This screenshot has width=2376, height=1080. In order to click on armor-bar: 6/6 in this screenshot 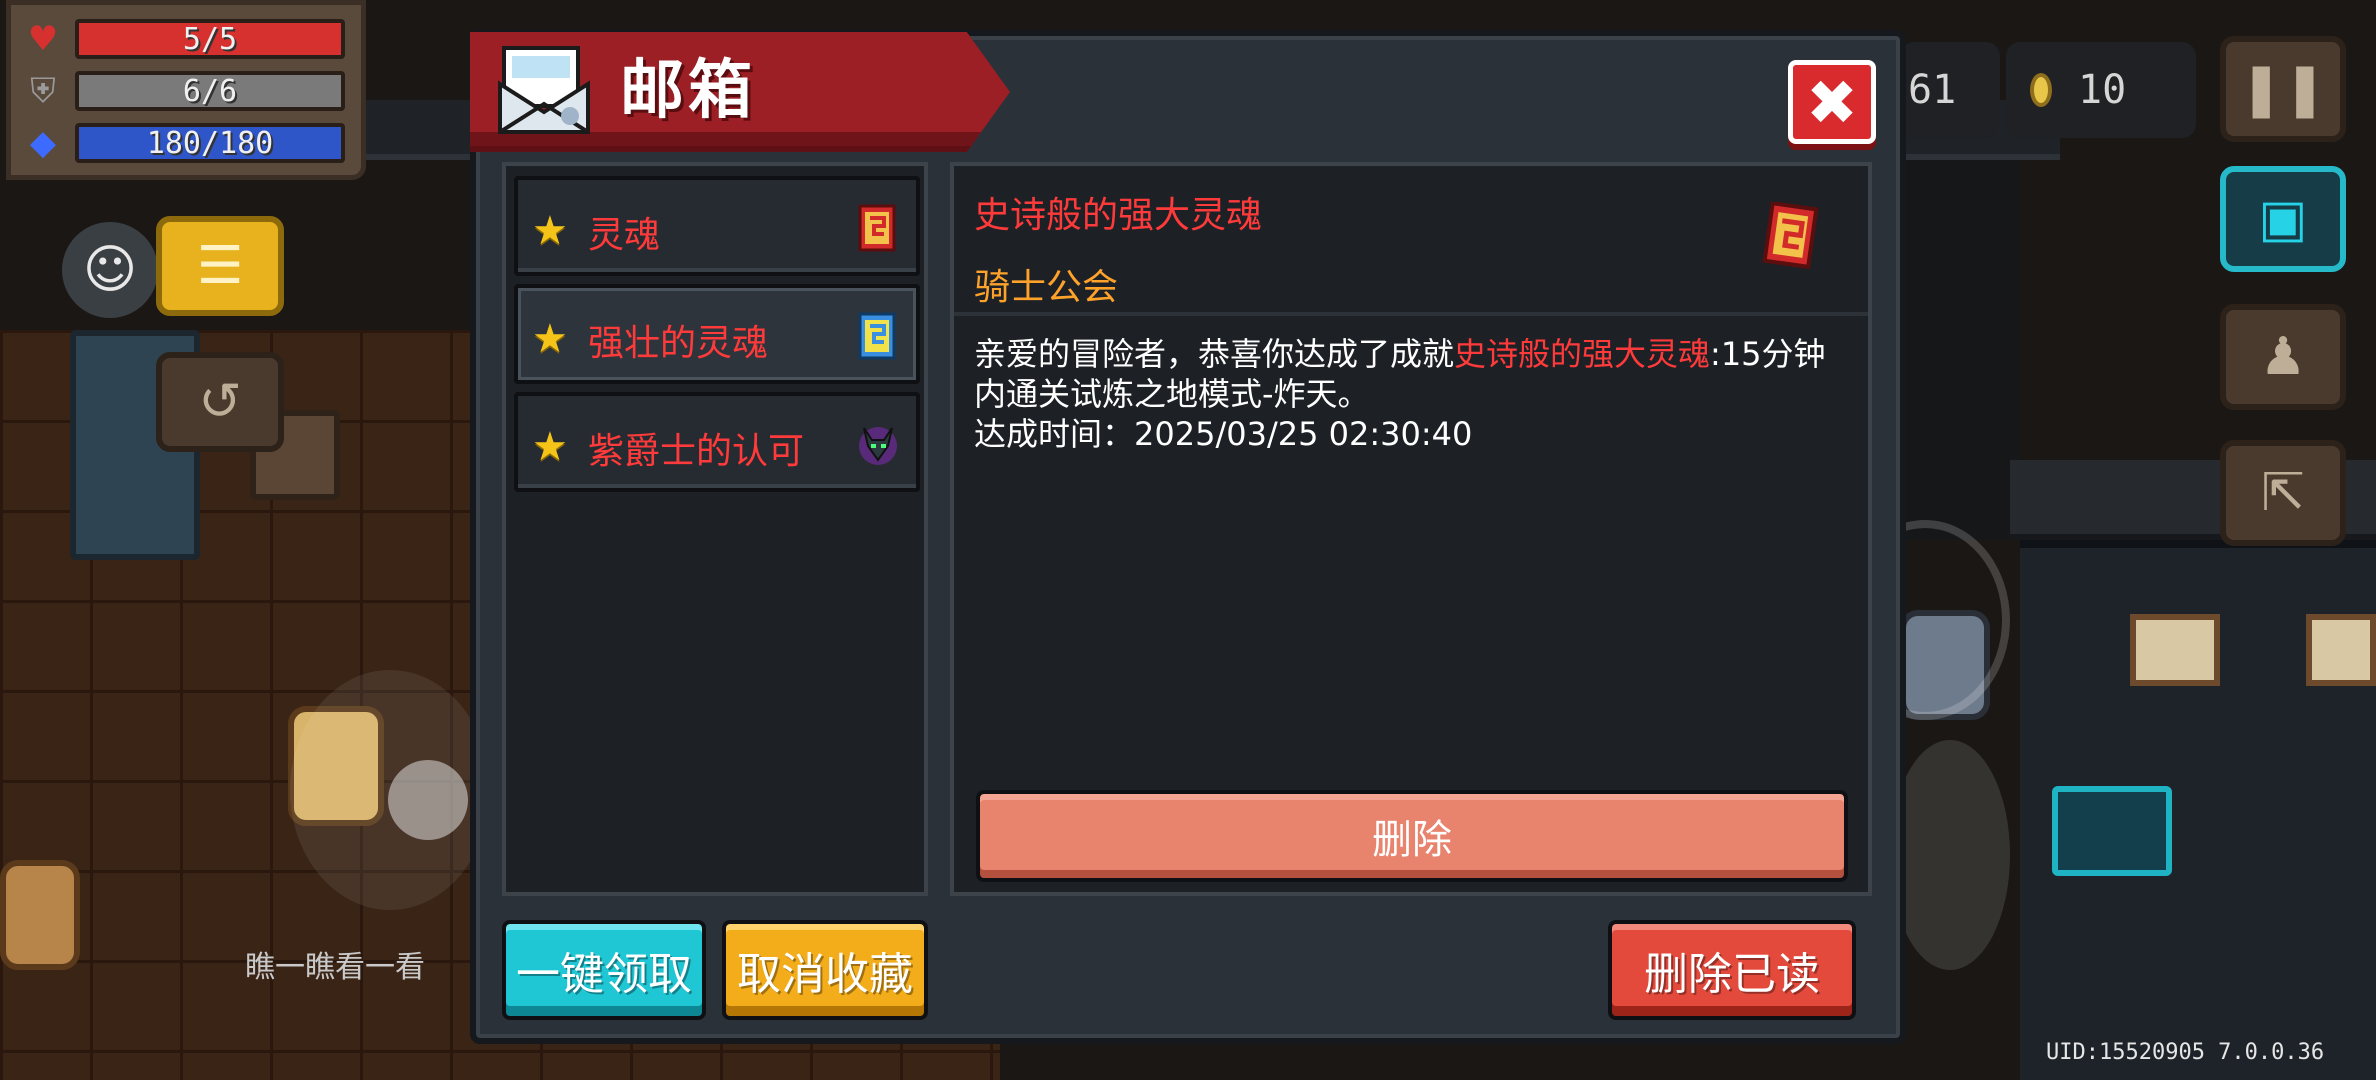, I will do `click(210, 91)`.